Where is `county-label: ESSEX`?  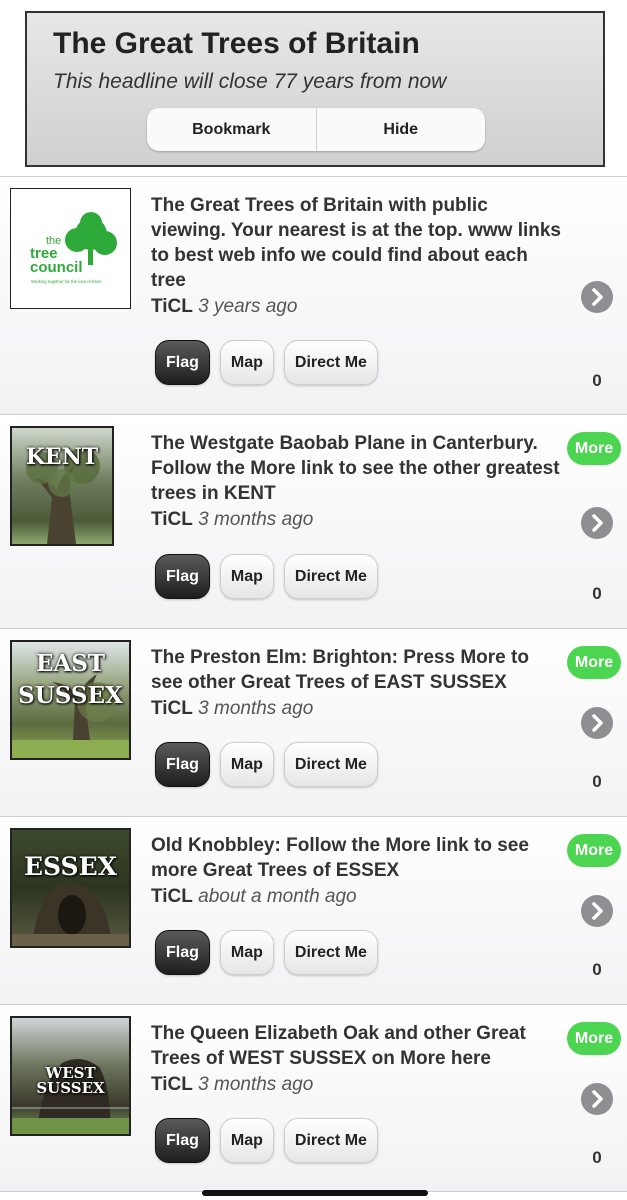 county-label: ESSEX is located at coordinates (70, 866).